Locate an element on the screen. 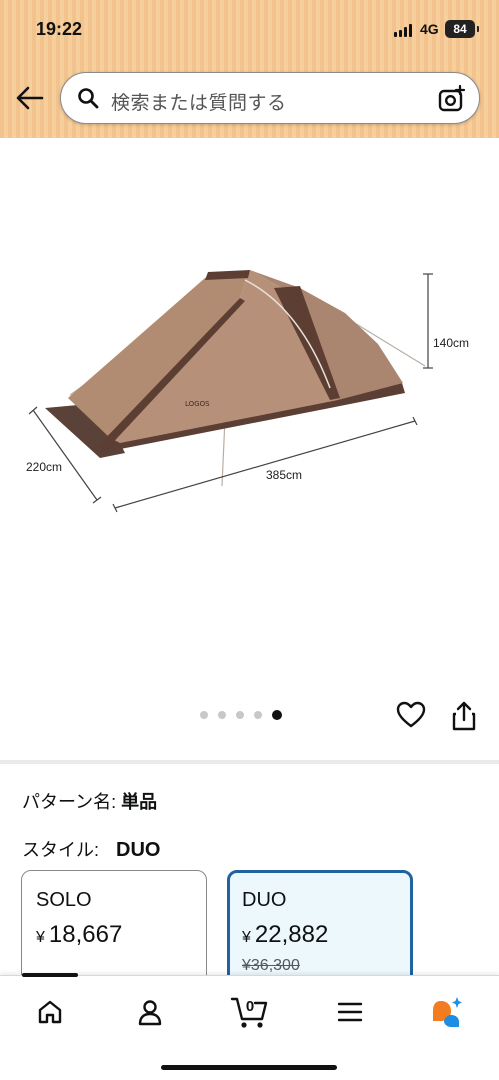 Image resolution: width=499 pixels, height=1080 pixels. active-tab-indicator is located at coordinates (50, 975).